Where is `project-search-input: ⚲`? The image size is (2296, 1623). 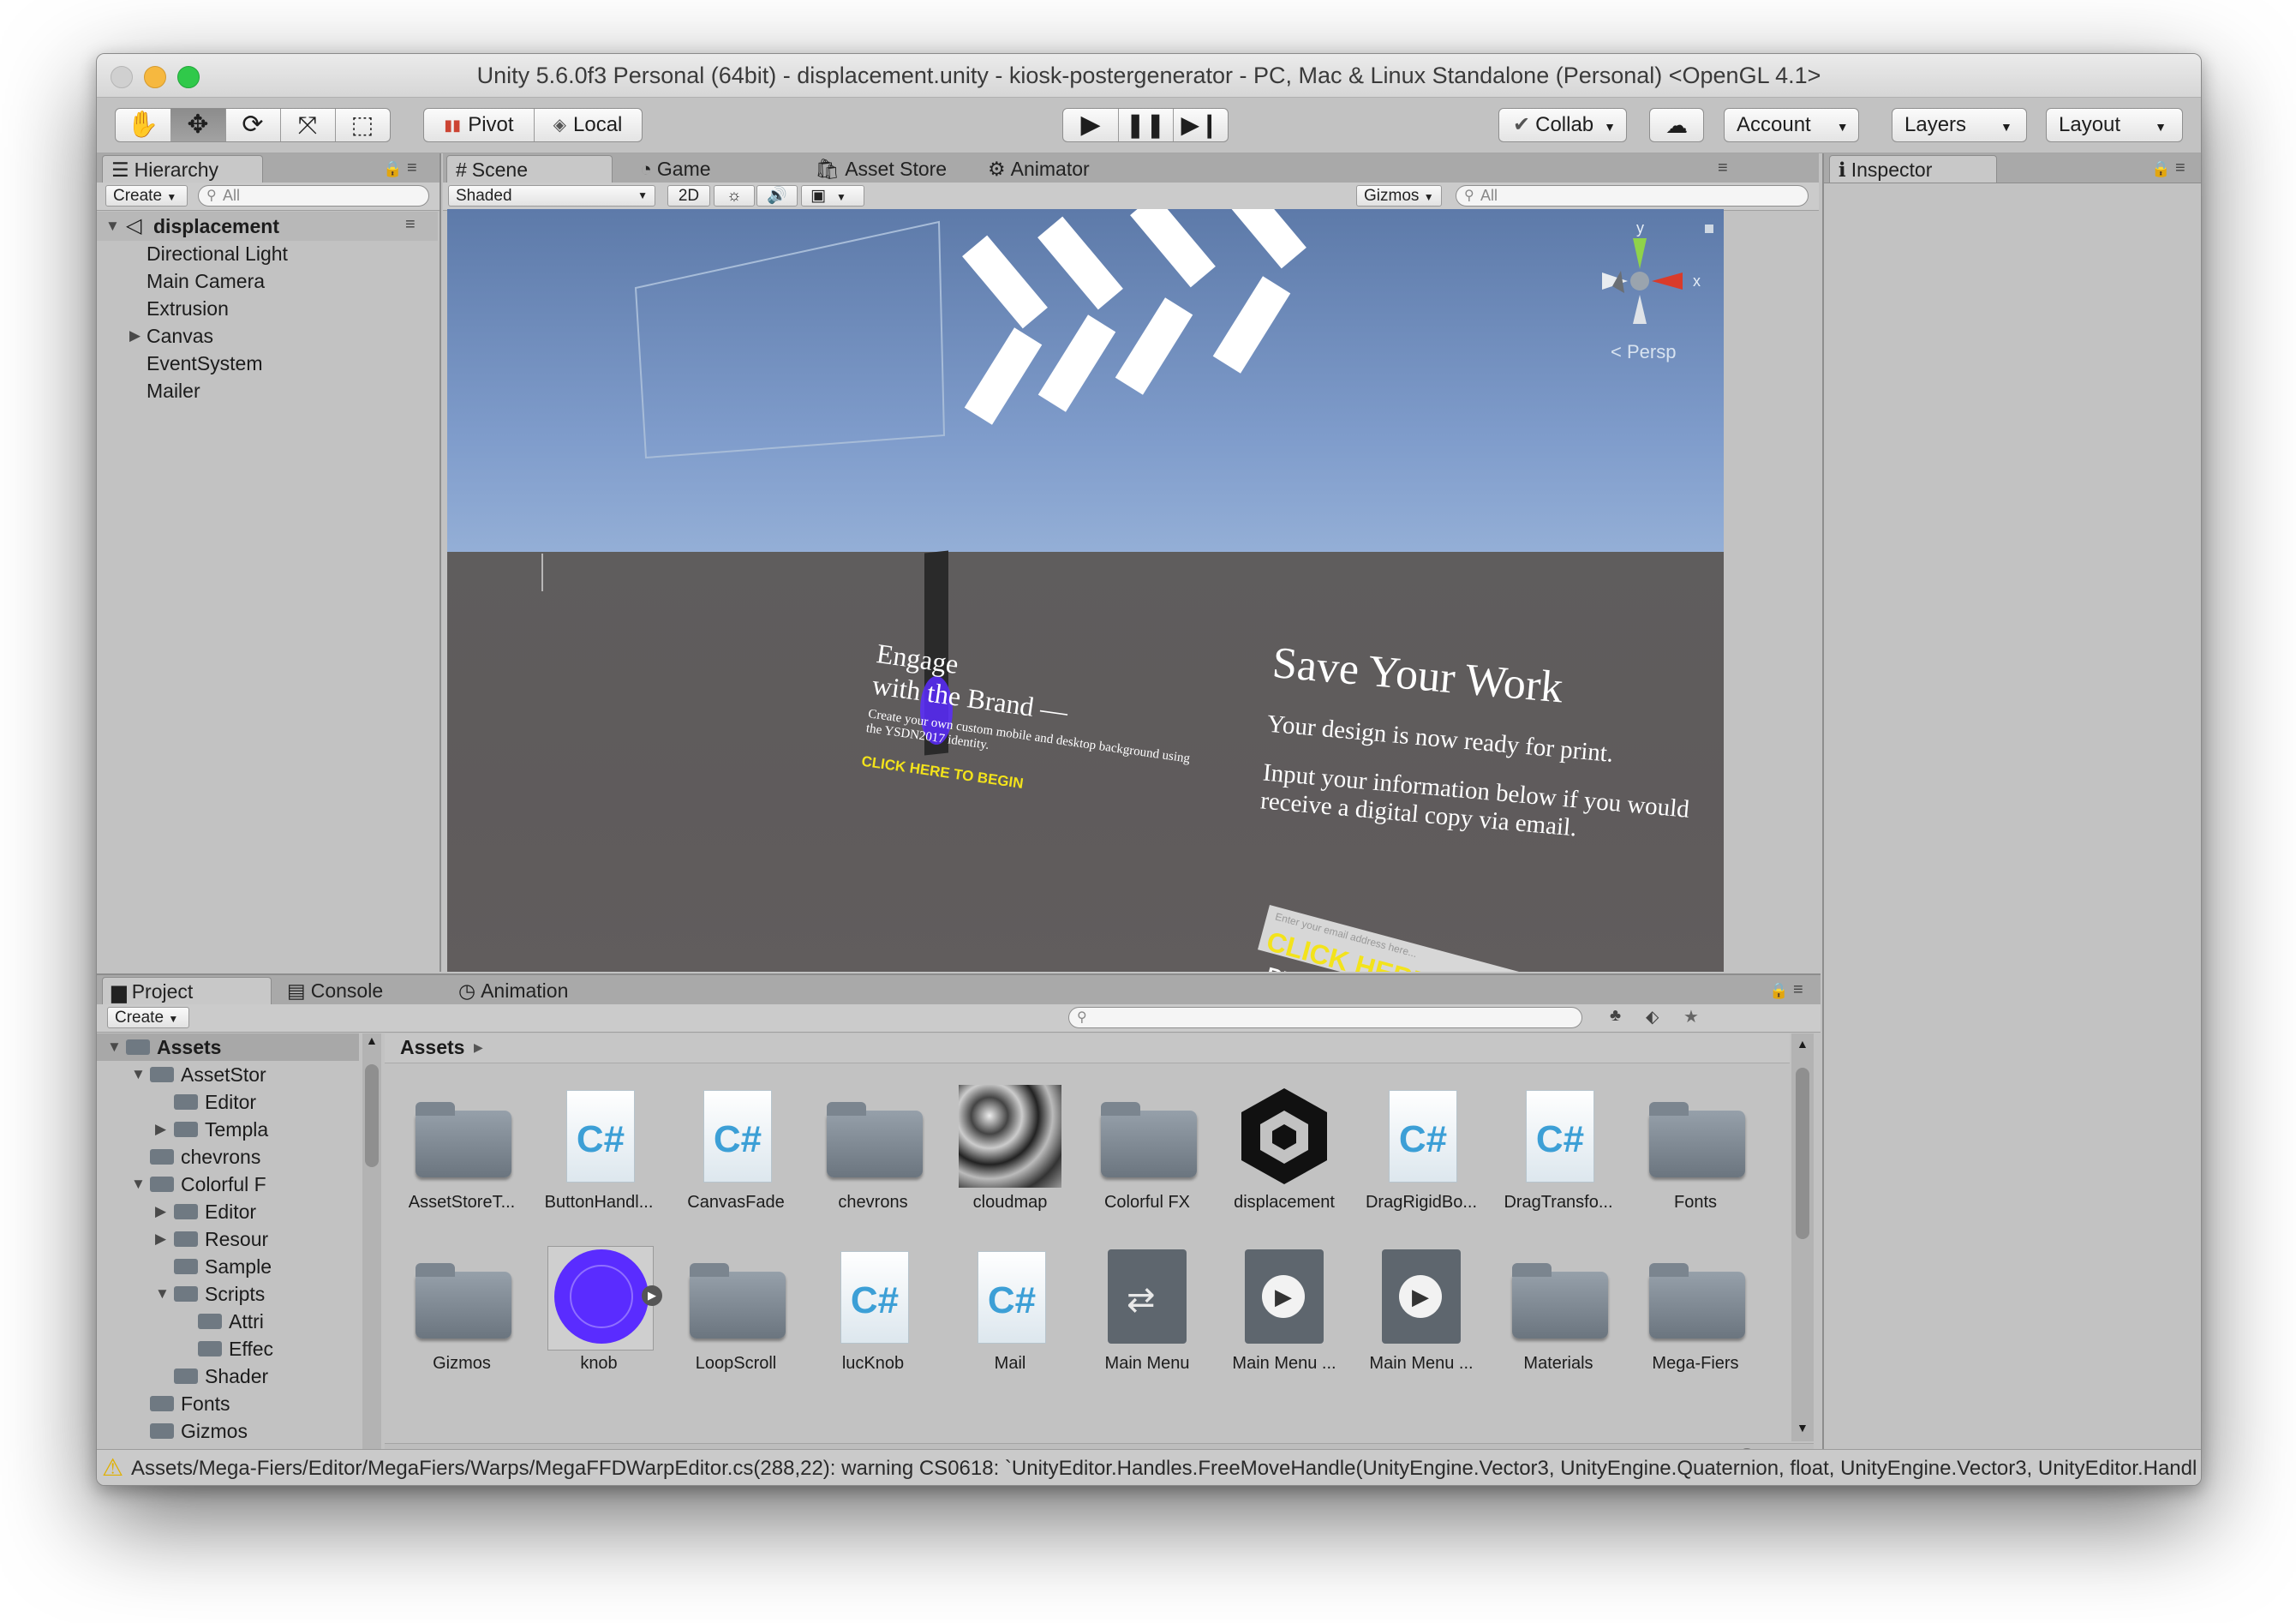 project-search-input: ⚲ is located at coordinates (1325, 1017).